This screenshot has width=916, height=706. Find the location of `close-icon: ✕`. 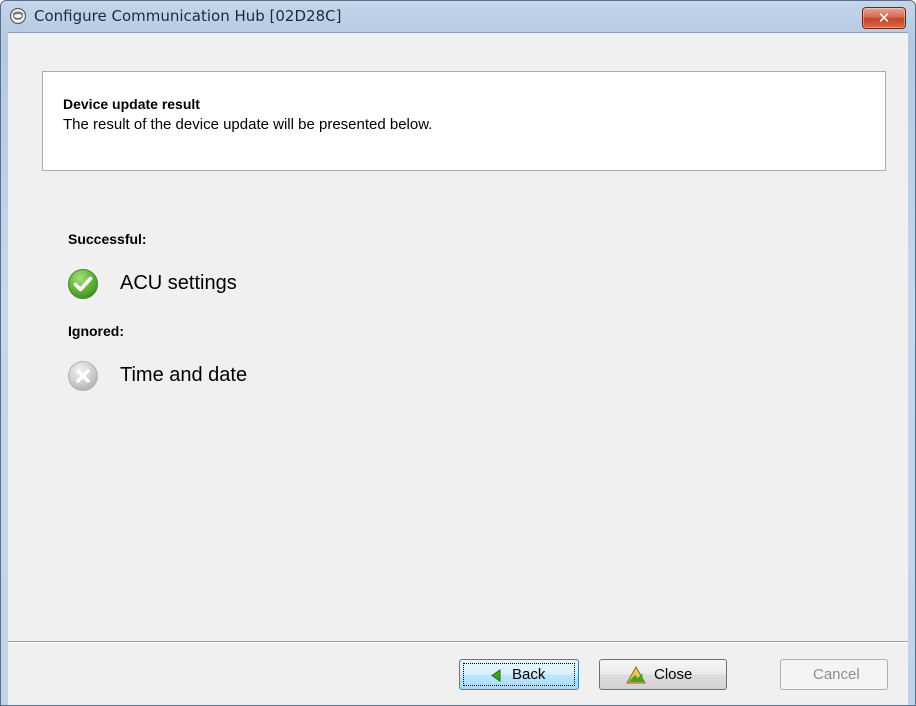

close-icon: ✕ is located at coordinates (884, 18).